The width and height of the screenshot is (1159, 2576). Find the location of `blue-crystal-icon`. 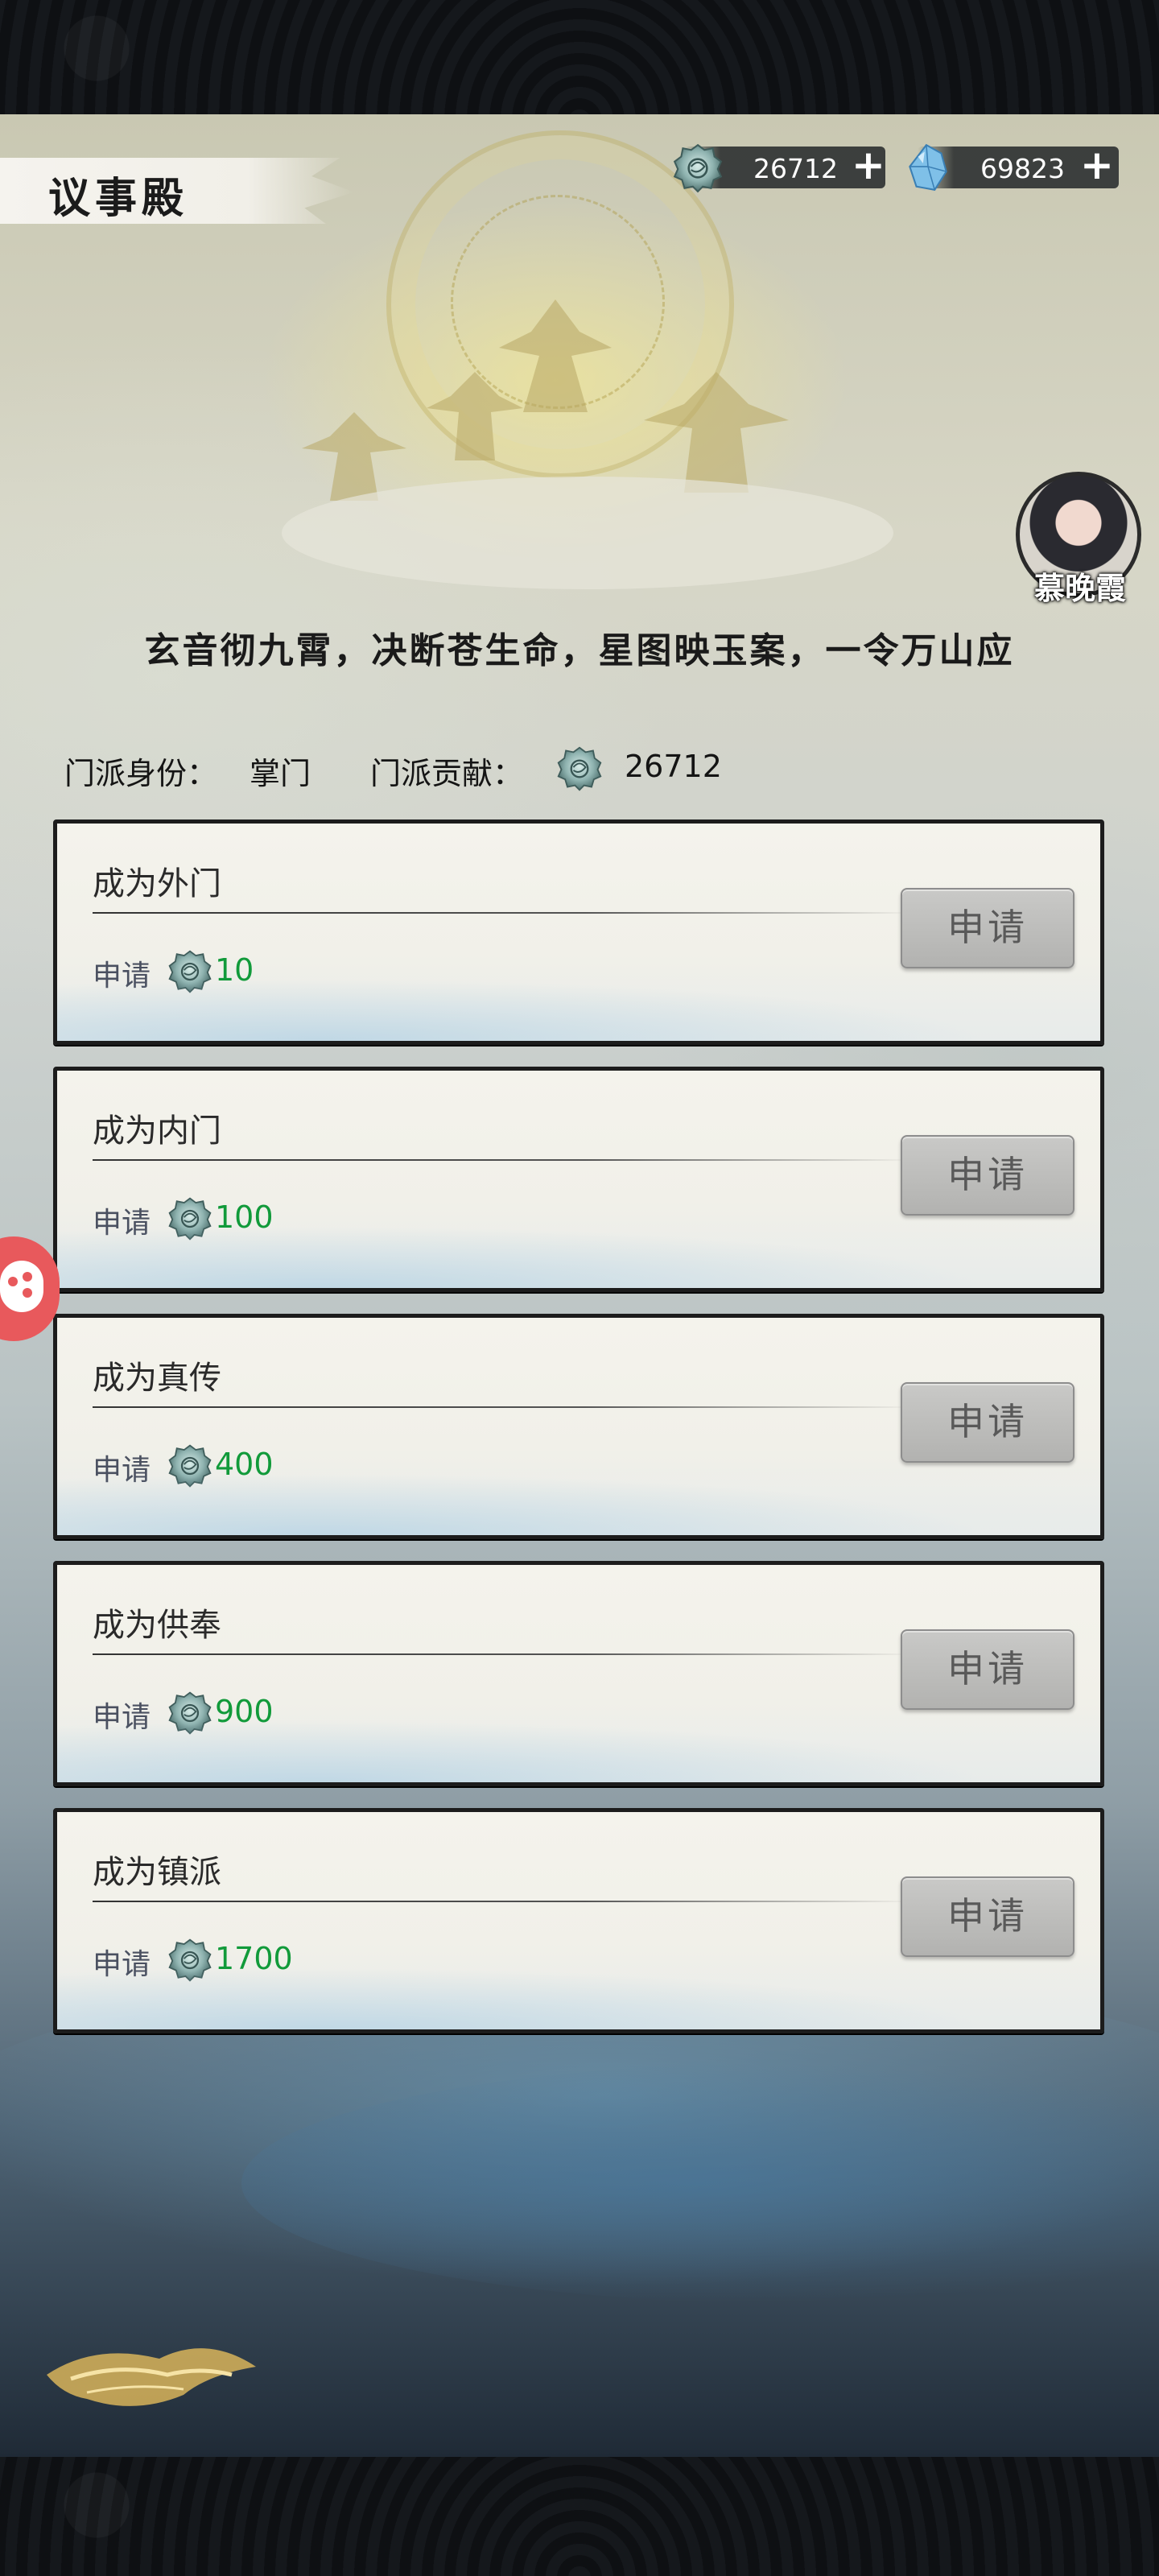

blue-crystal-icon is located at coordinates (928, 167).